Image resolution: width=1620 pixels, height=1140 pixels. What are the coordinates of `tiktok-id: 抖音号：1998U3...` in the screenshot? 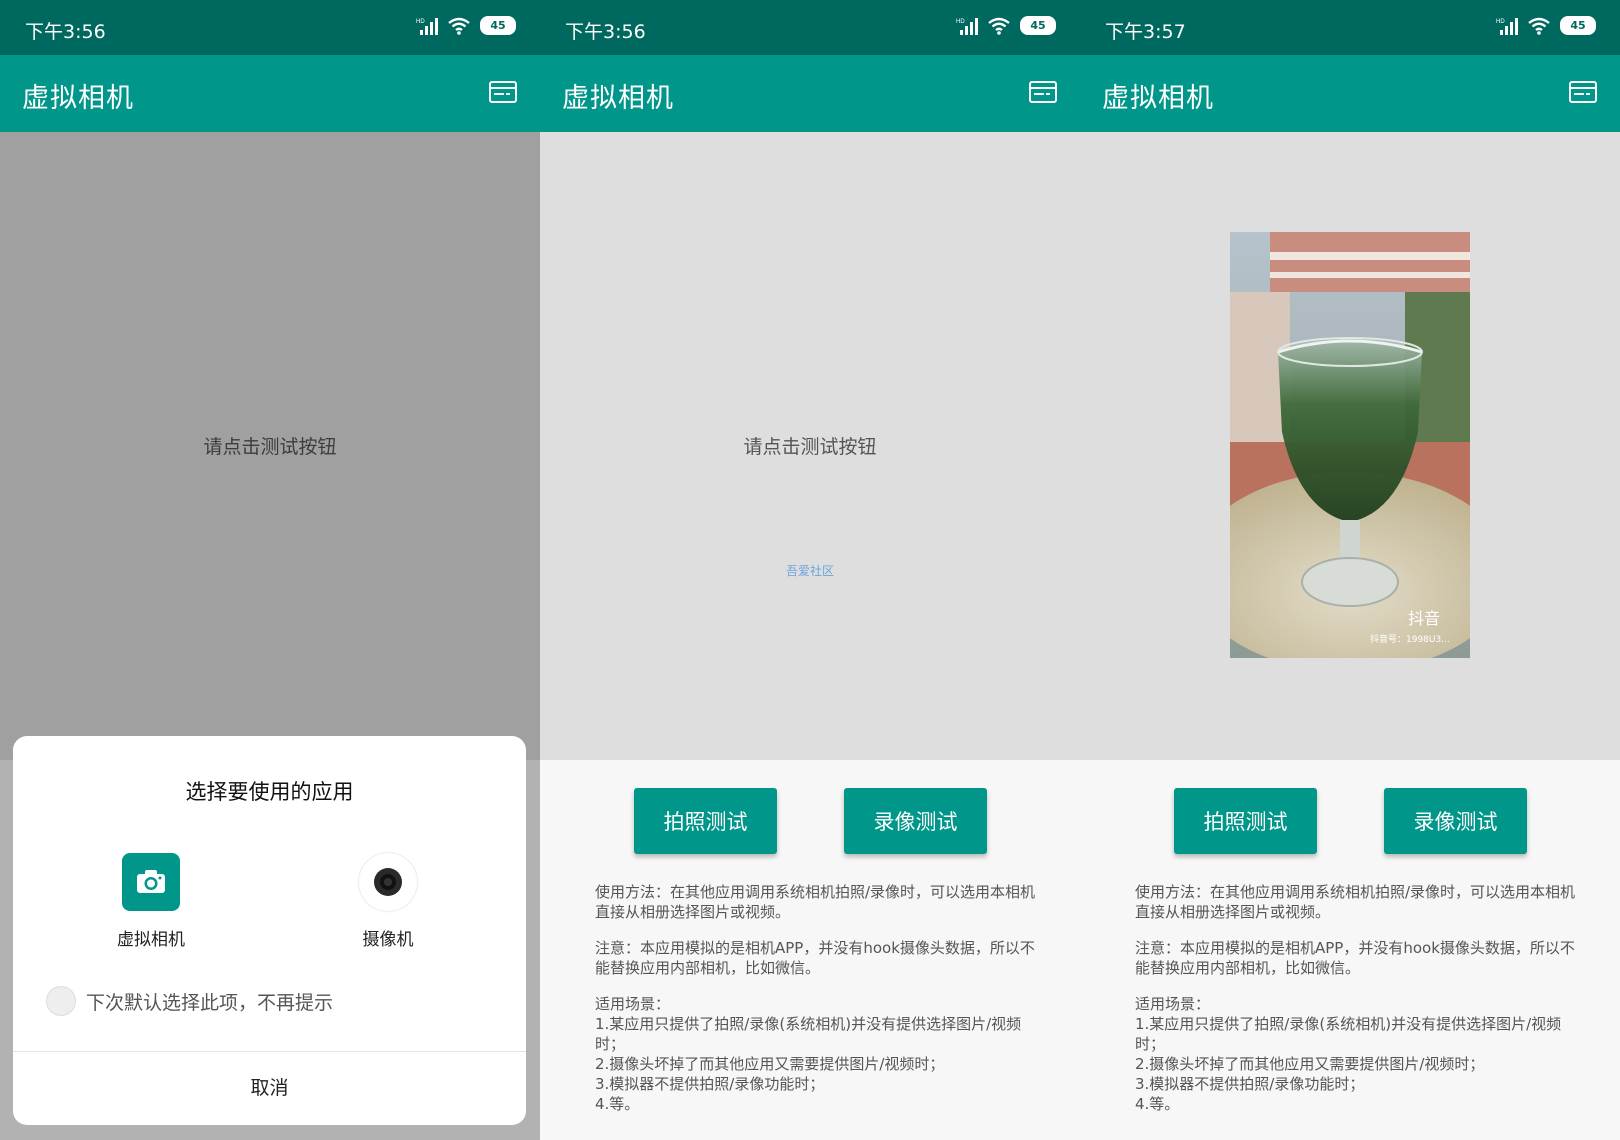 It's located at (1410, 639).